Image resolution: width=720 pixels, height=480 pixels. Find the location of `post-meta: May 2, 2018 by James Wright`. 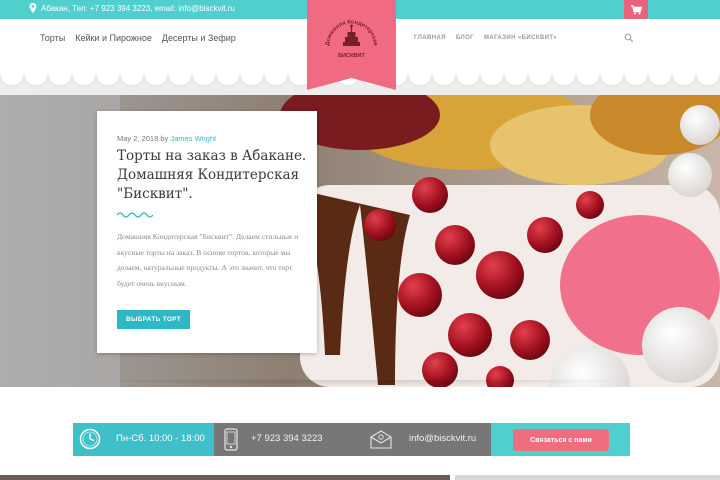

post-meta: May 2, 2018 by James Wright is located at coordinates (166, 138).